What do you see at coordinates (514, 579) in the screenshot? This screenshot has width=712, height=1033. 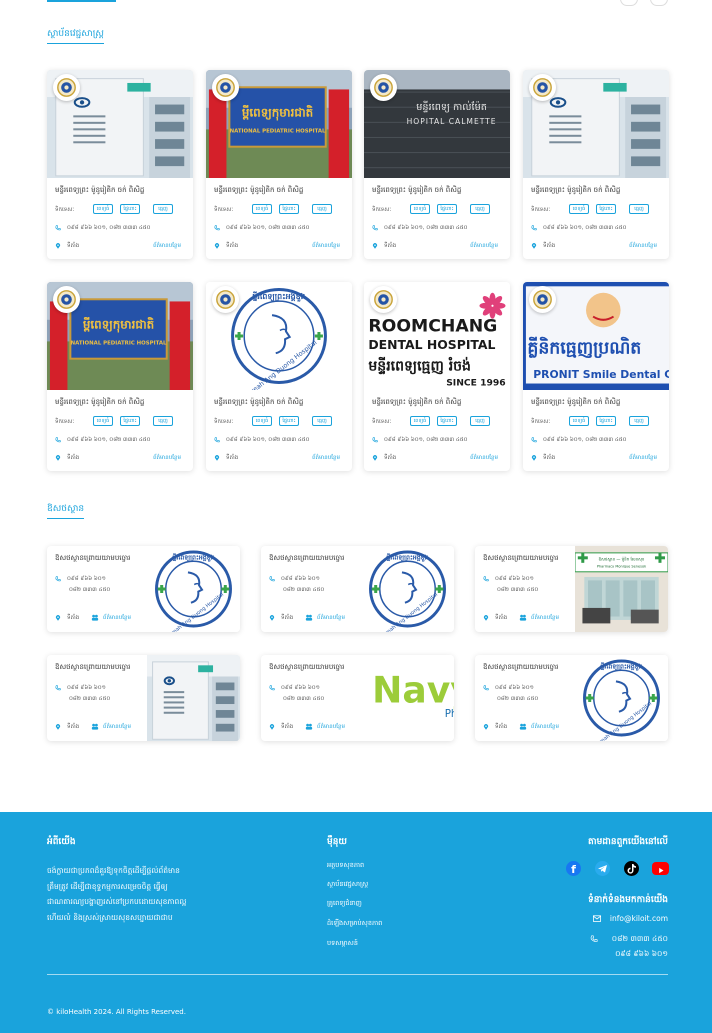 I see `pharmacy-phone1-text: ០៩៨ ៩៦៦ ៦០១` at bounding box center [514, 579].